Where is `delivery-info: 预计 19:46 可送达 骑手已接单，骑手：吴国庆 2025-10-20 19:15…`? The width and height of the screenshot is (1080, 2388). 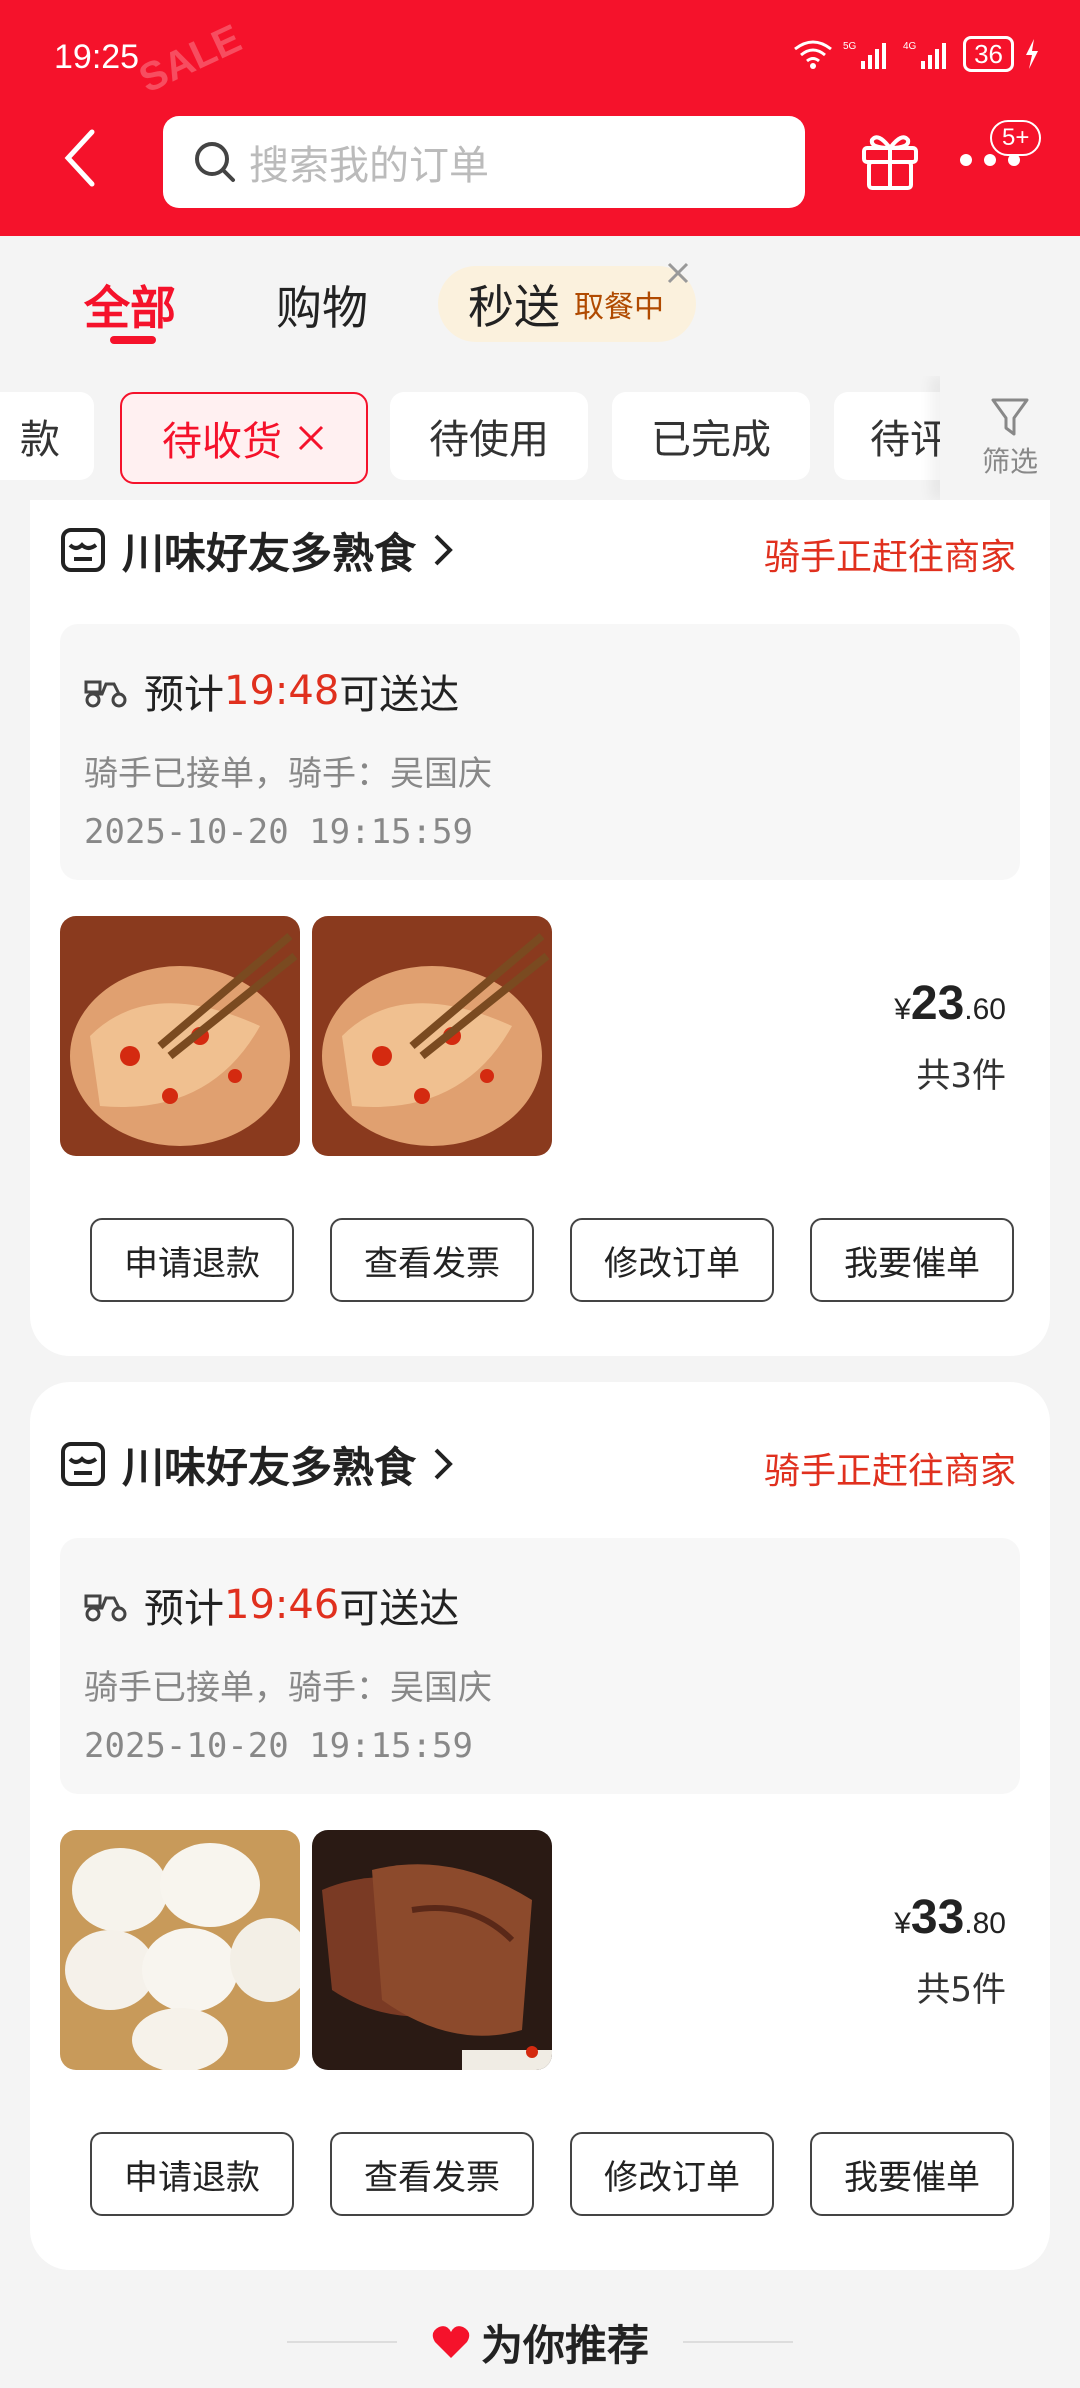 delivery-info: 预计 19:46 可送达 骑手已接单，骑手：吴国庆 2025-10-20 19:15… is located at coordinates (540, 1666).